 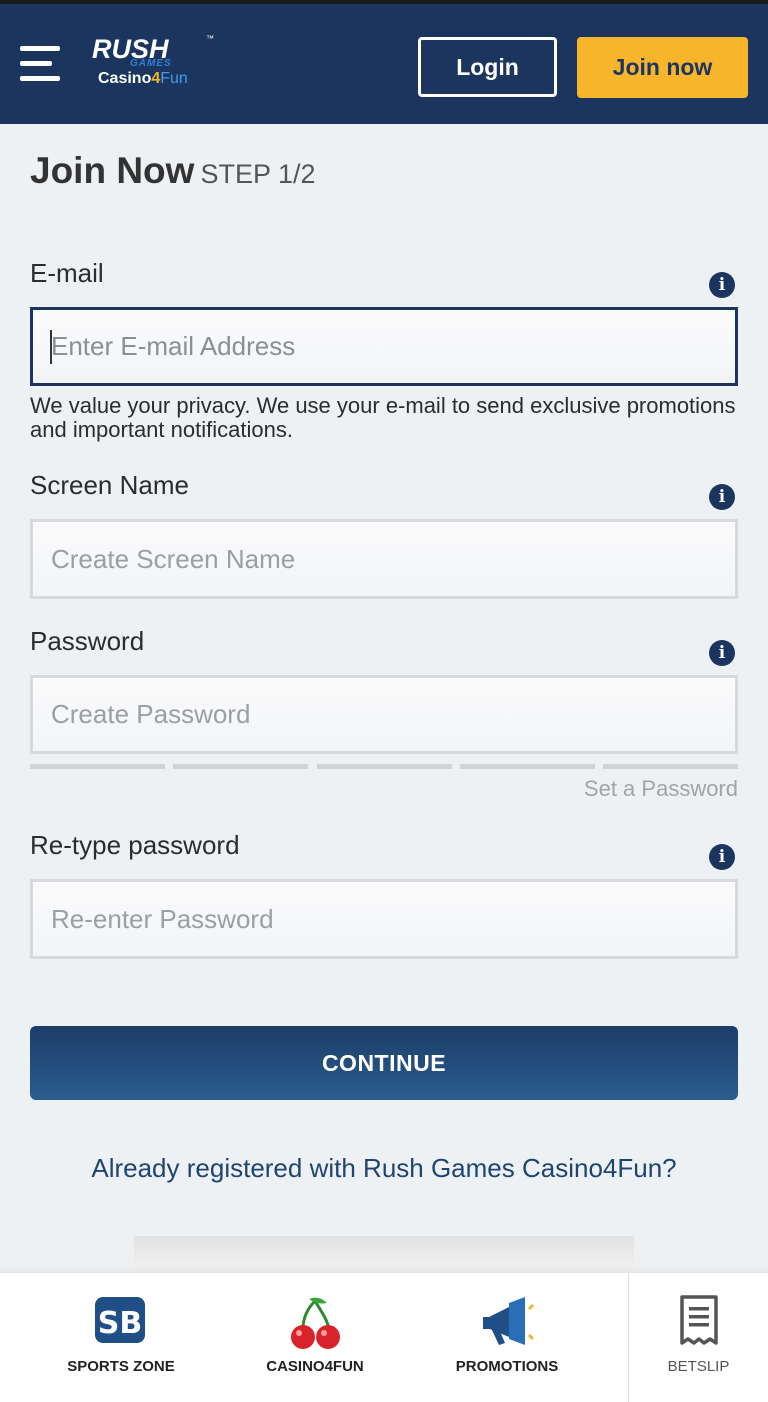 I want to click on hamburger-menu-icon, so click(x=41, y=64).